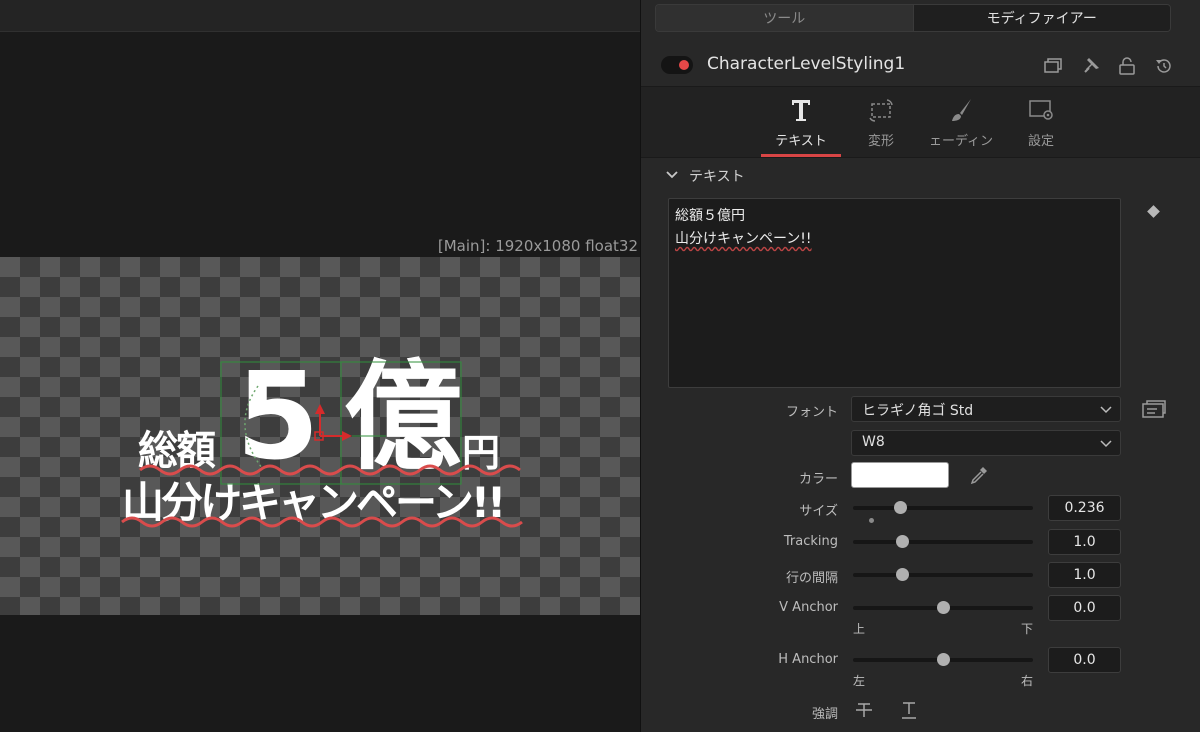 This screenshot has width=1200, height=732. Describe the element at coordinates (1084, 508) in the screenshot. I see `size-value-field: 0.236` at that location.